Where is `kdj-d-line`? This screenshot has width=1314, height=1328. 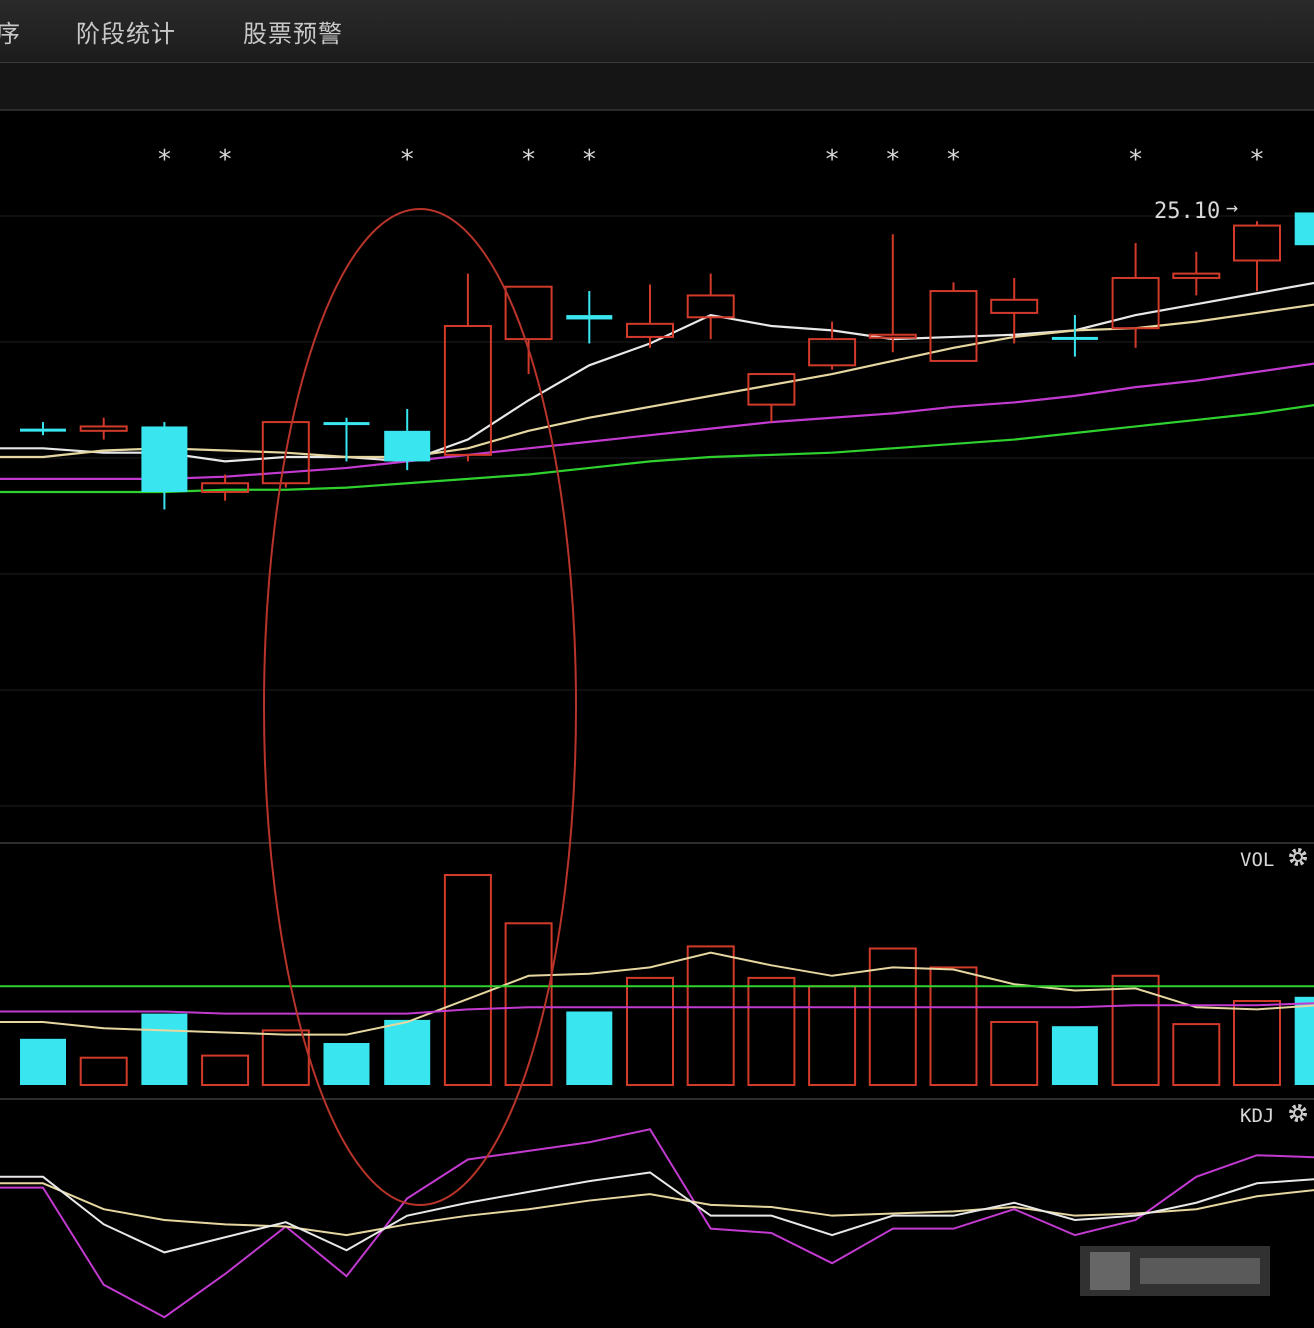 kdj-d-line is located at coordinates (657, 1209).